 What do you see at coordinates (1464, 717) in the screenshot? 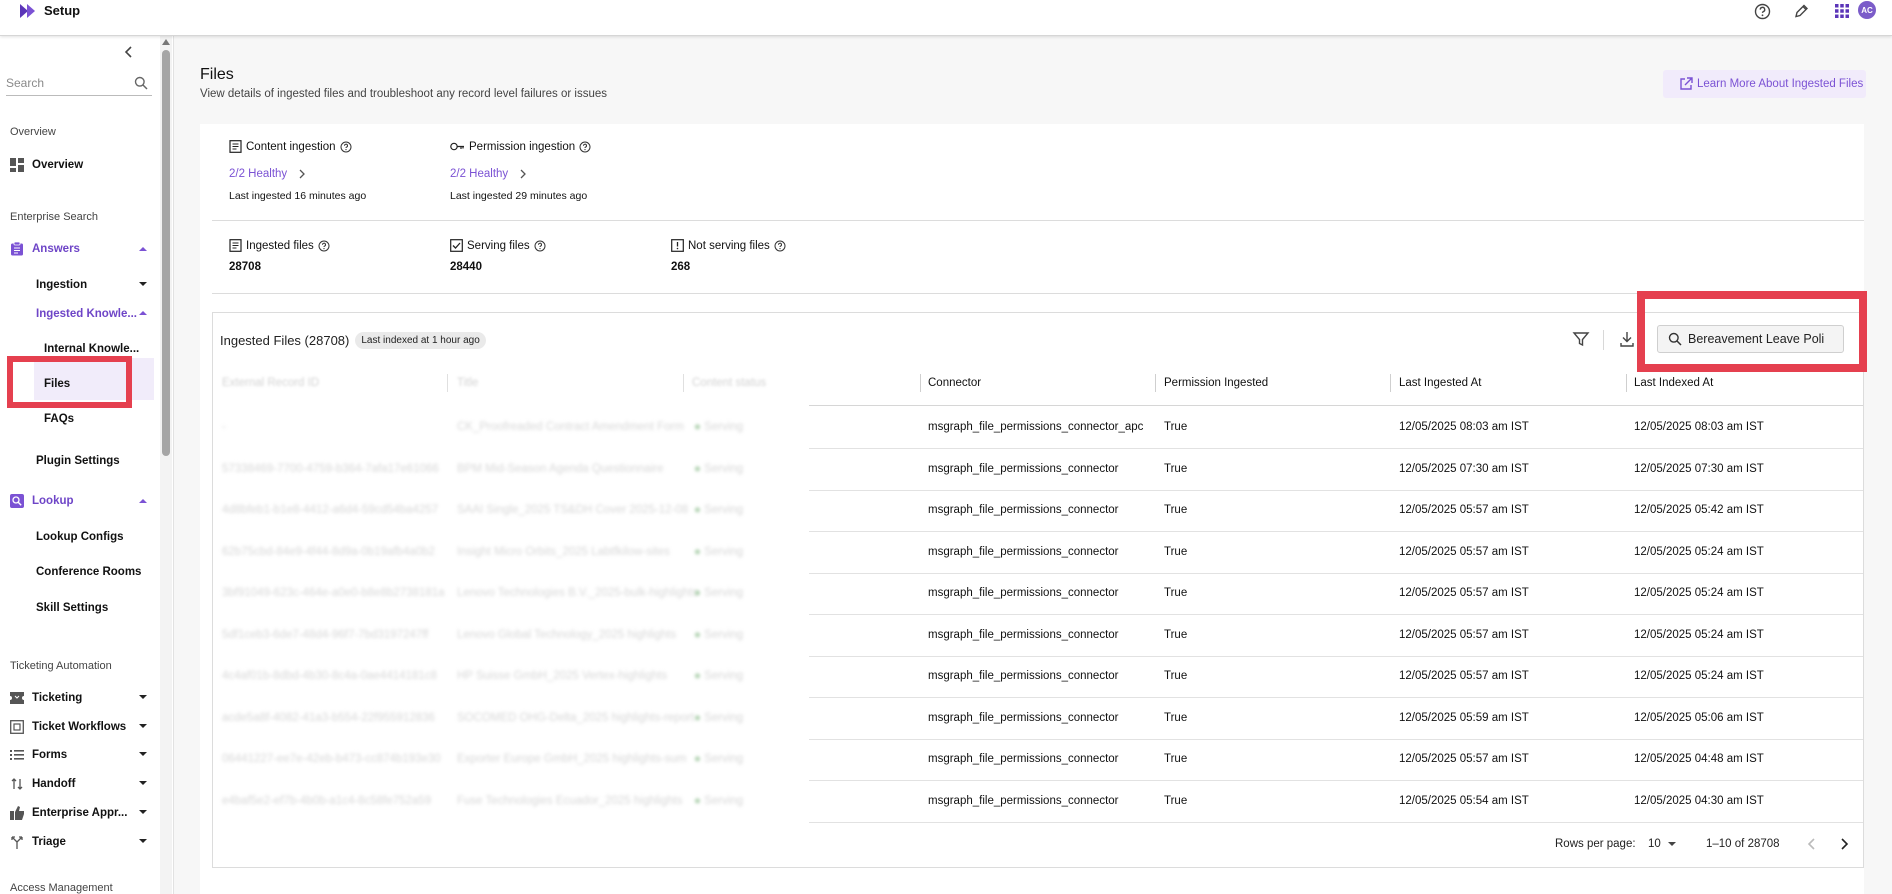
I see `cell-last-ingested-at: 12/05/2025 05:59 am IST` at bounding box center [1464, 717].